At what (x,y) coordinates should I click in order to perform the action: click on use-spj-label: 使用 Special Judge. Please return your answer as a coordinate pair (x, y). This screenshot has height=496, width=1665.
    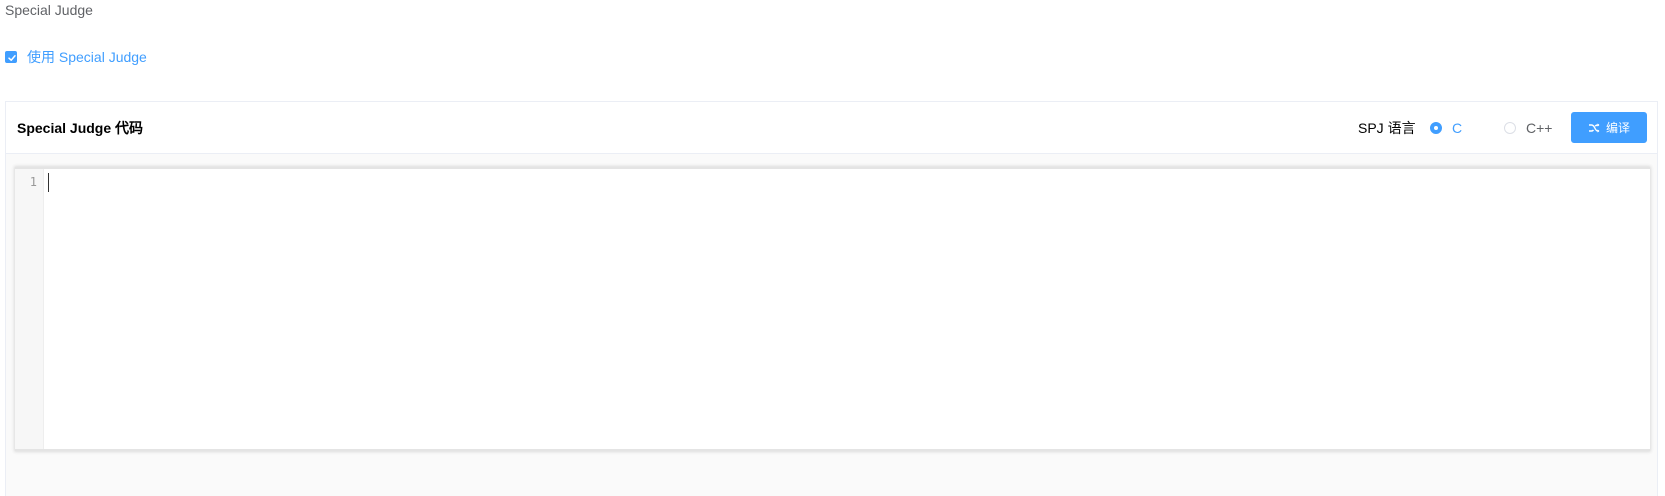
    Looking at the image, I should click on (87, 57).